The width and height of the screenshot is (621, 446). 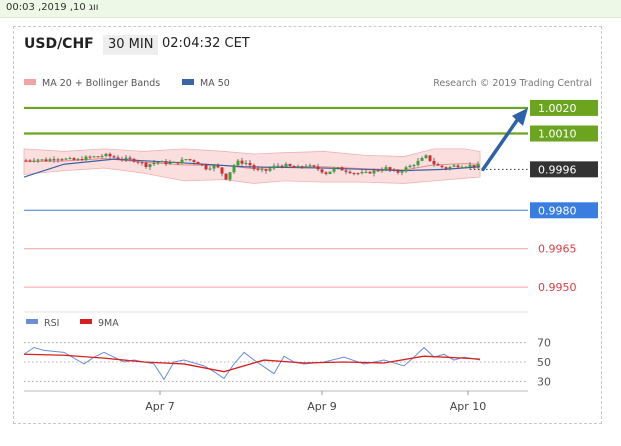 I want to click on ma9-legend-label: 9MA, so click(x=108, y=323).